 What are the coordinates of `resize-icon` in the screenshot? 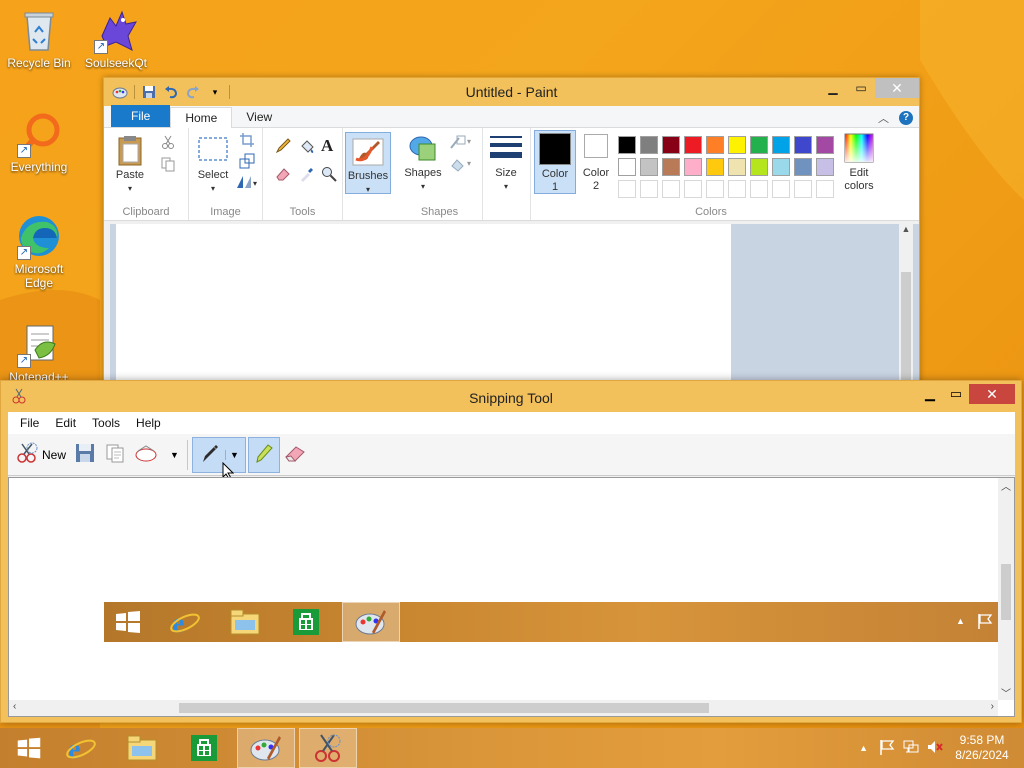 It's located at (247, 161).